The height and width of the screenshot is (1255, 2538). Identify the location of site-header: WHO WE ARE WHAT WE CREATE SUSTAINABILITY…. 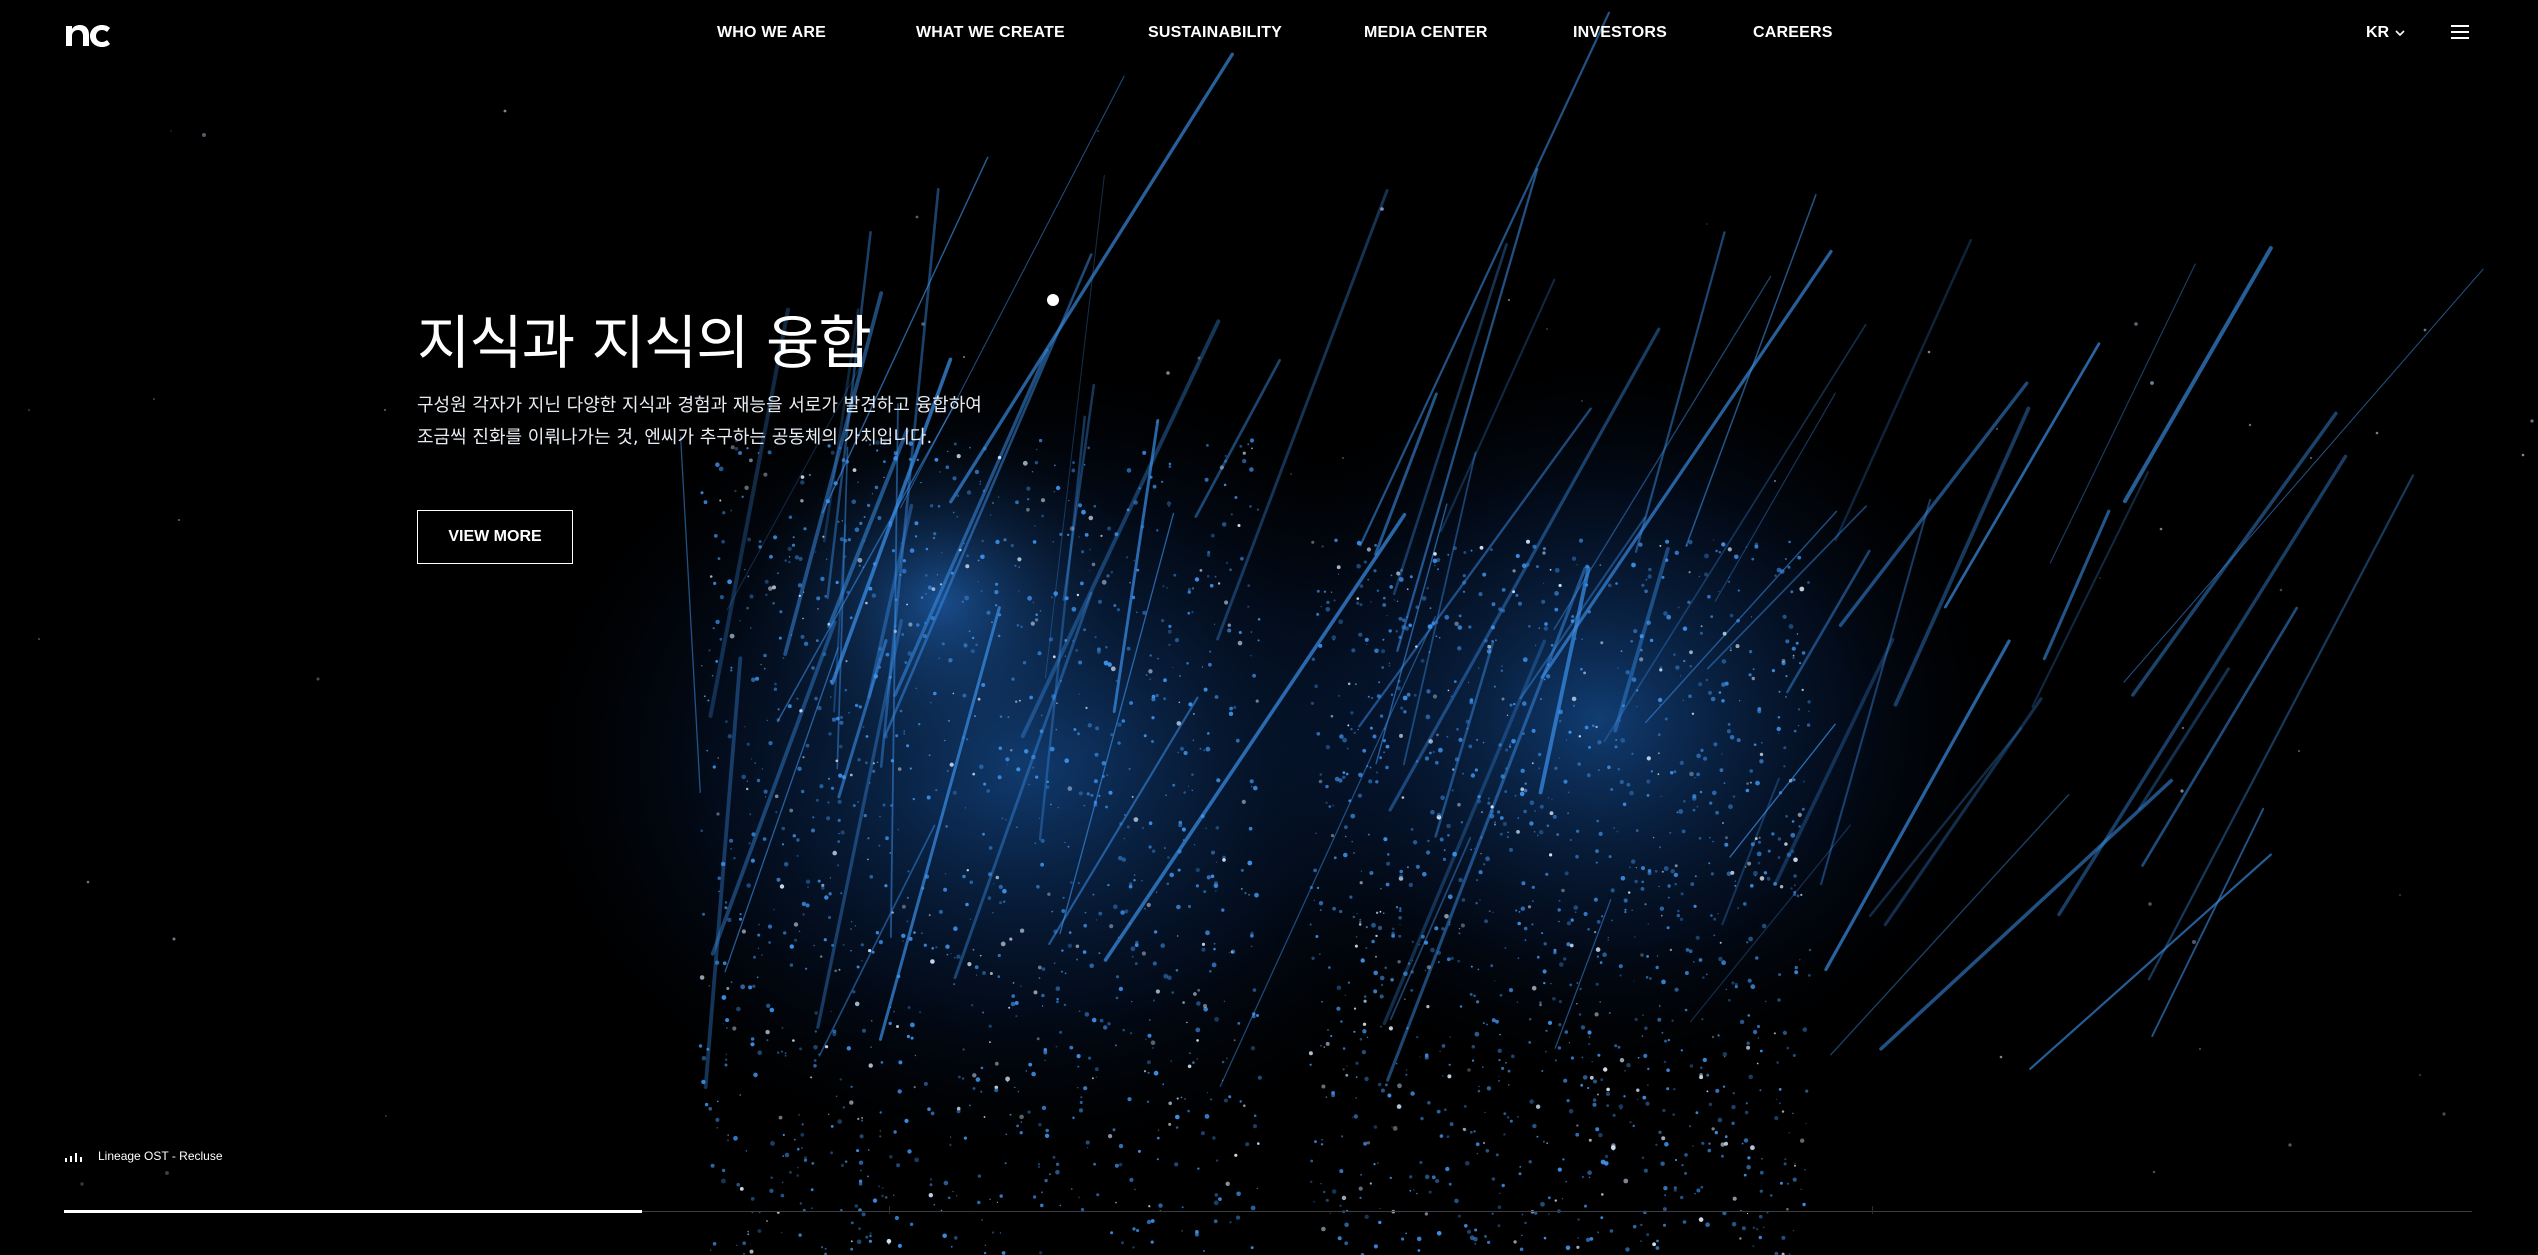
(1269, 34).